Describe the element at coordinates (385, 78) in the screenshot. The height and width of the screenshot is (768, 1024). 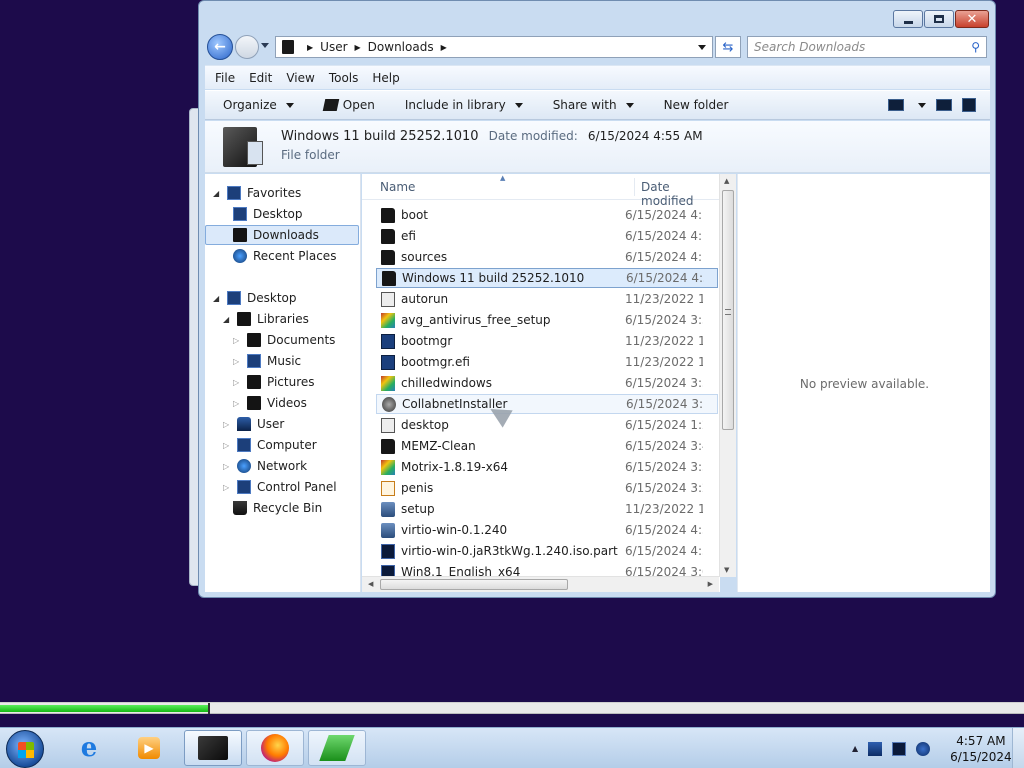
I see `menu-help: Help` at that location.